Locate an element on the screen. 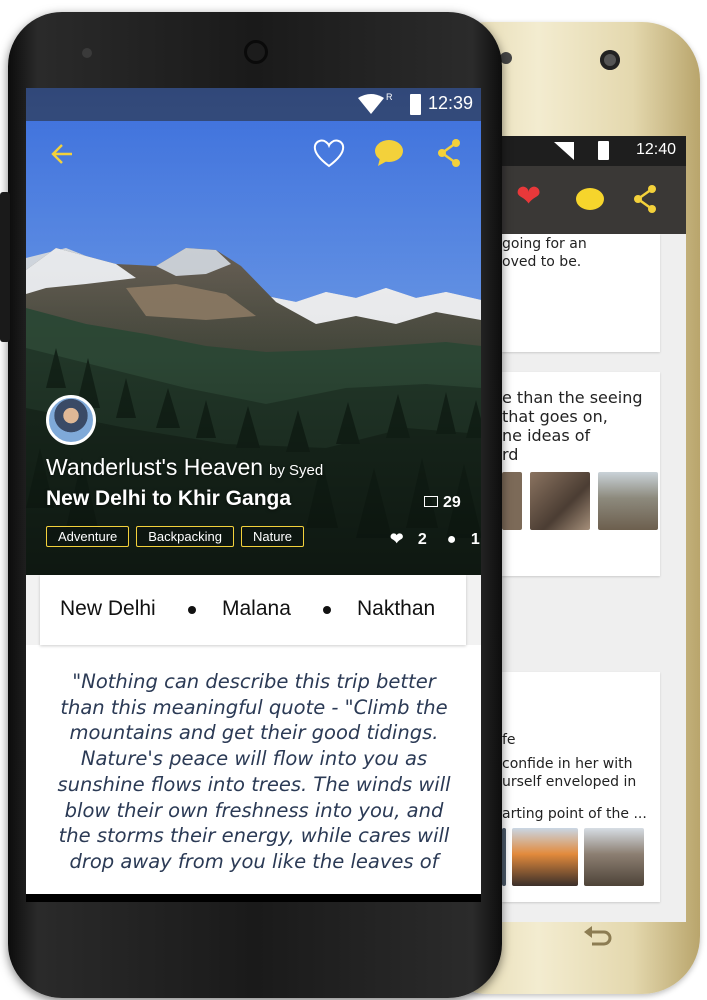 This screenshot has height=1000, width=707. avatar is located at coordinates (71, 420).